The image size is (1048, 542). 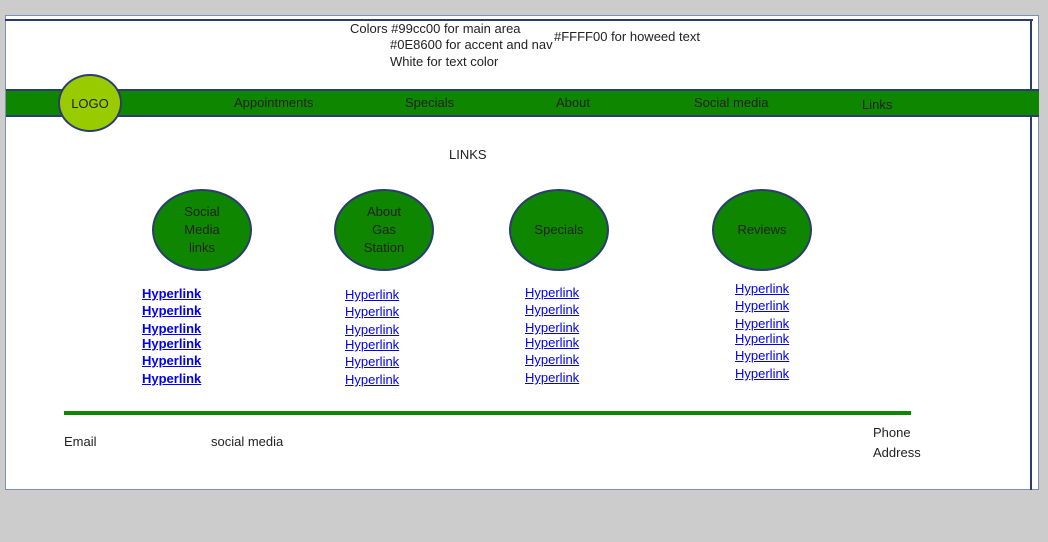 What do you see at coordinates (444, 61) in the screenshot?
I see `color-note-text: White for text color` at bounding box center [444, 61].